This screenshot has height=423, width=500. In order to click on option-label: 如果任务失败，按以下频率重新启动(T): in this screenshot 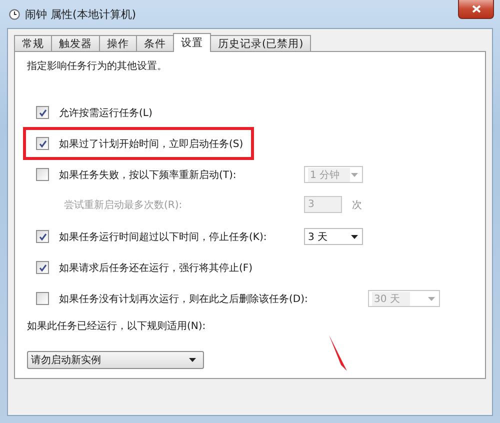, I will do `click(147, 175)`.